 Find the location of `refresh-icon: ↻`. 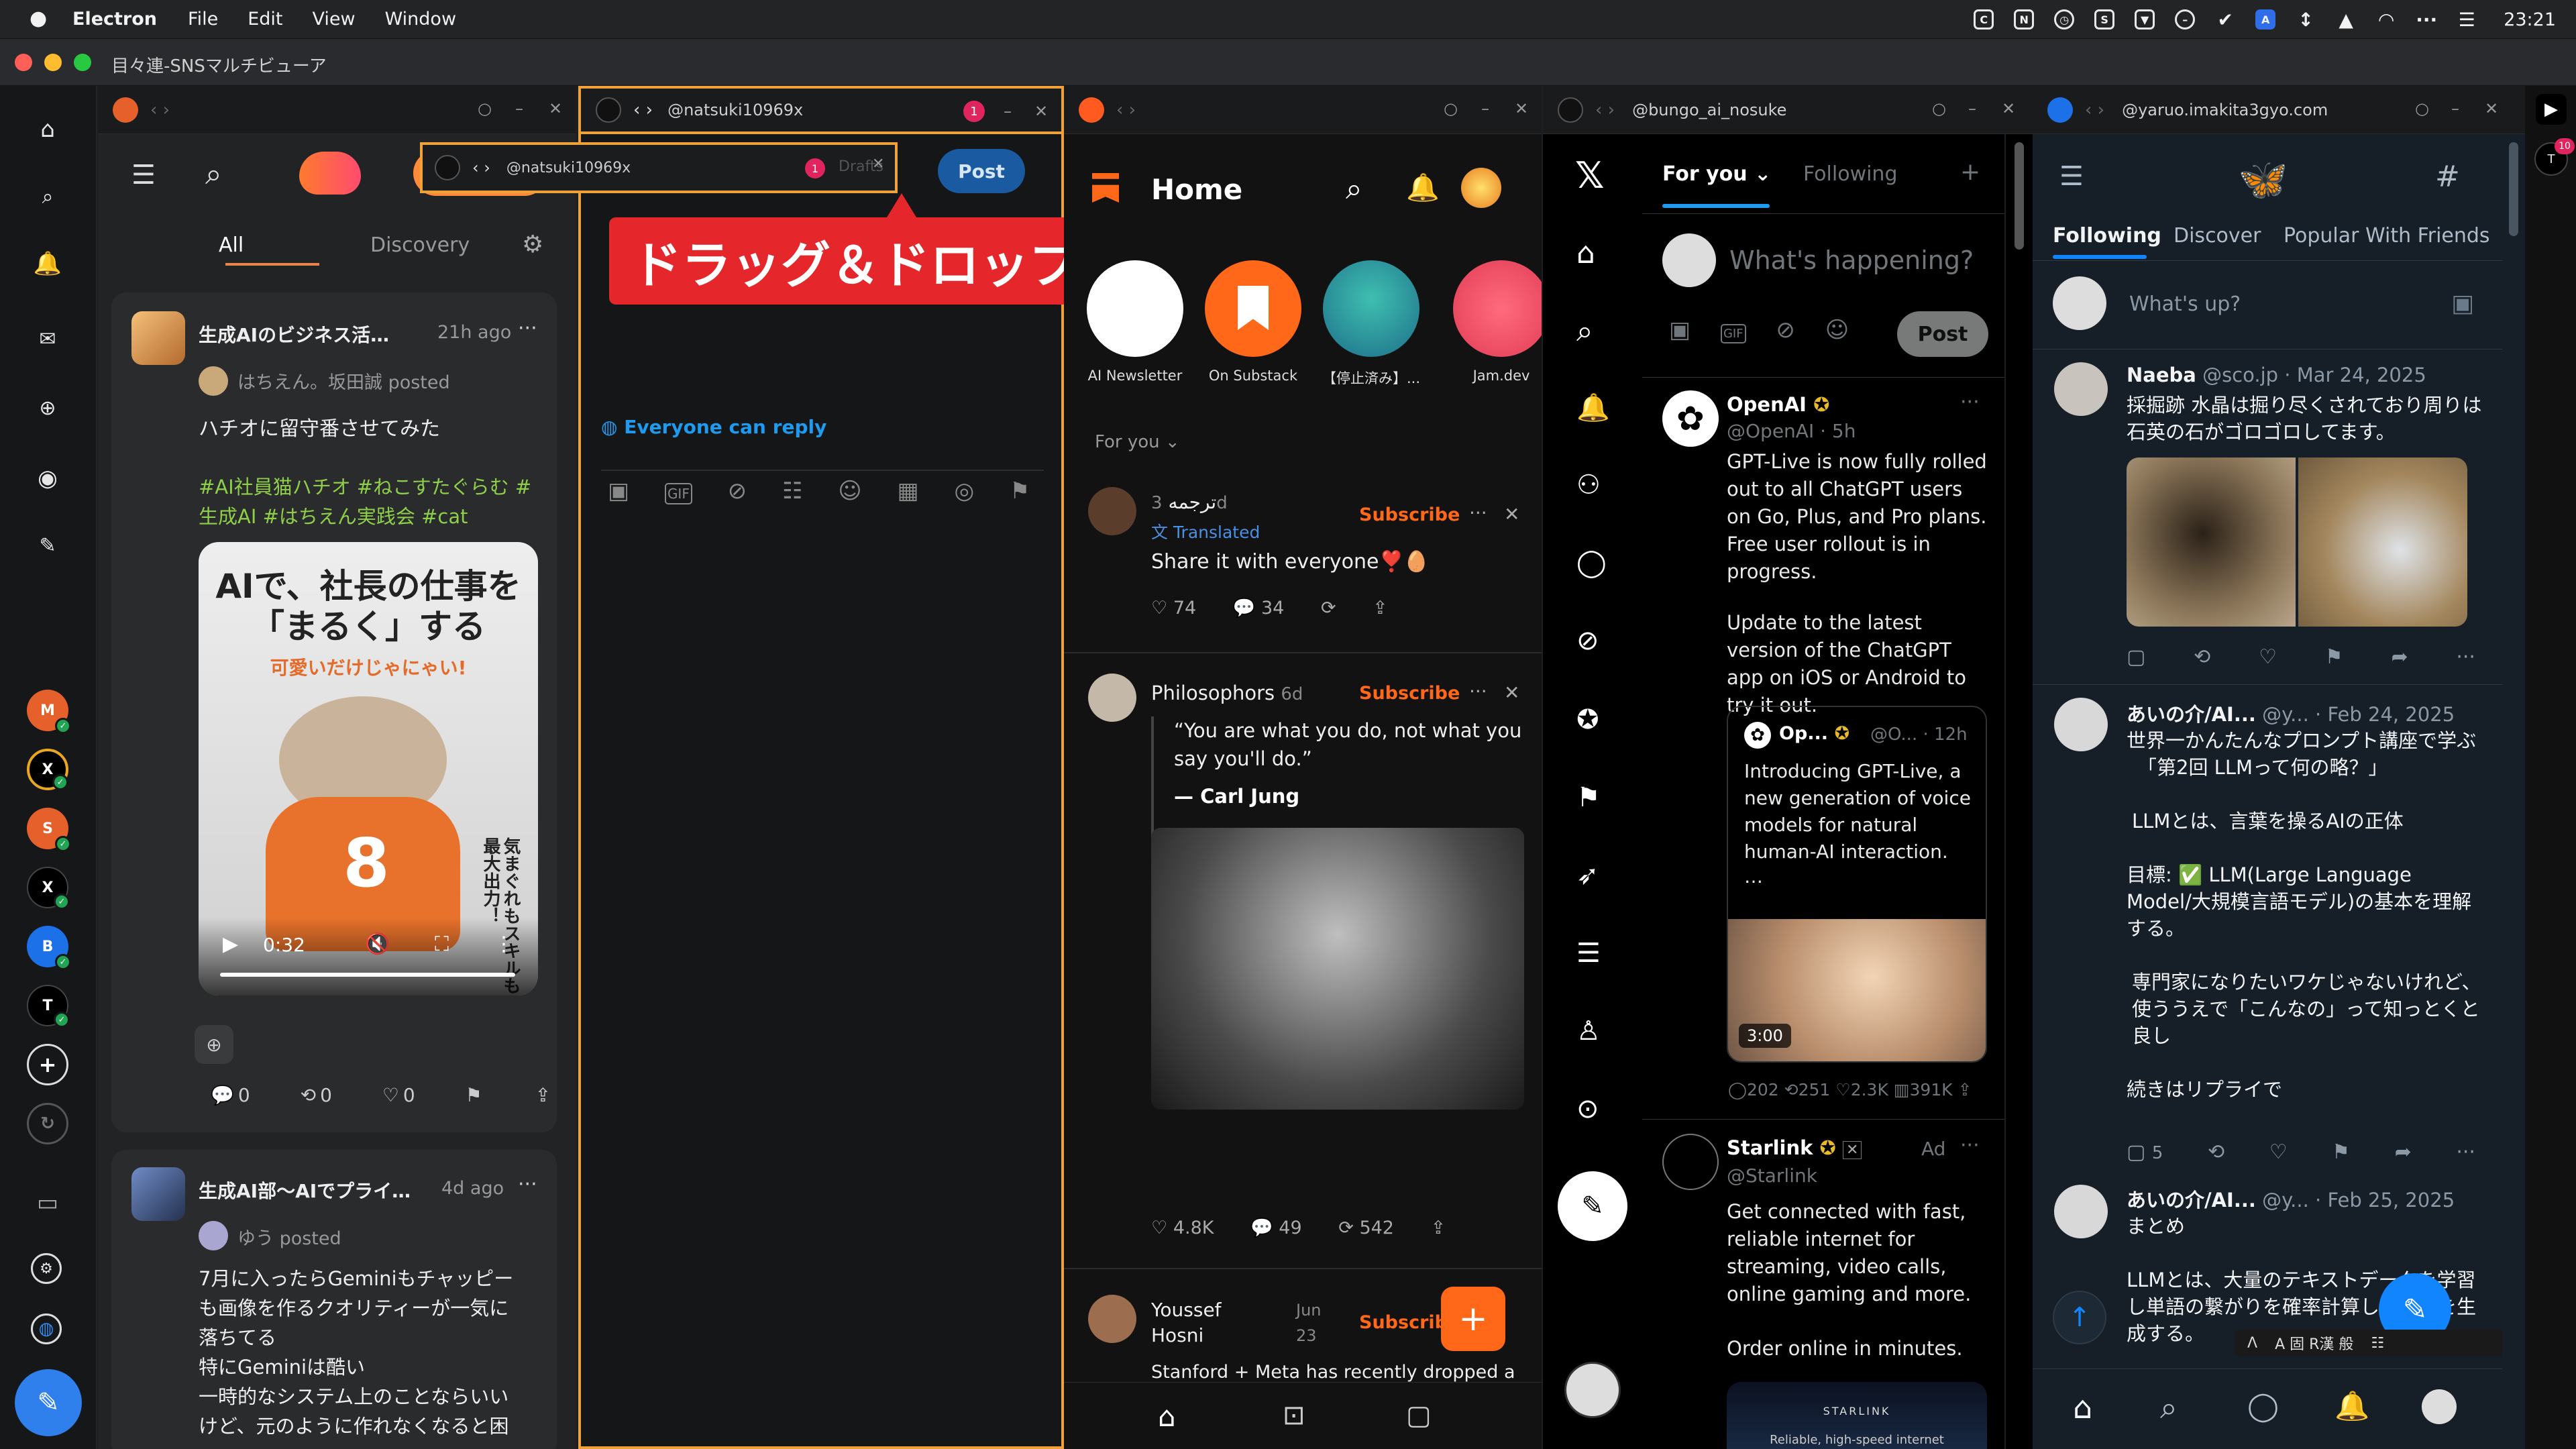

refresh-icon: ↻ is located at coordinates (47, 1123).